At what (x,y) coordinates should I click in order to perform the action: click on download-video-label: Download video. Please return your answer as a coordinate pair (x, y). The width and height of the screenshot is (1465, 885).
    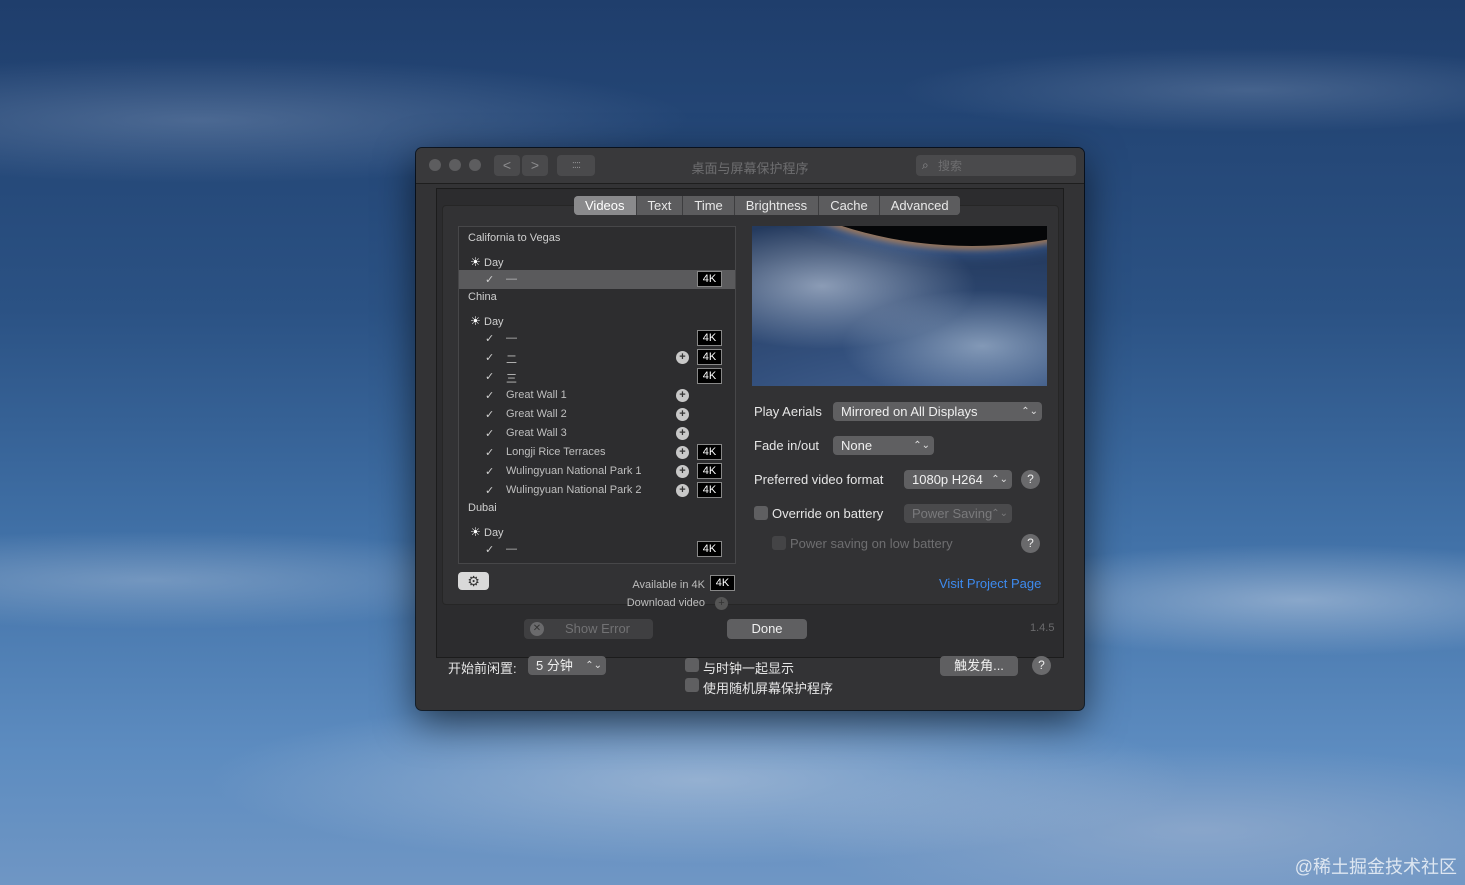
    Looking at the image, I should click on (665, 603).